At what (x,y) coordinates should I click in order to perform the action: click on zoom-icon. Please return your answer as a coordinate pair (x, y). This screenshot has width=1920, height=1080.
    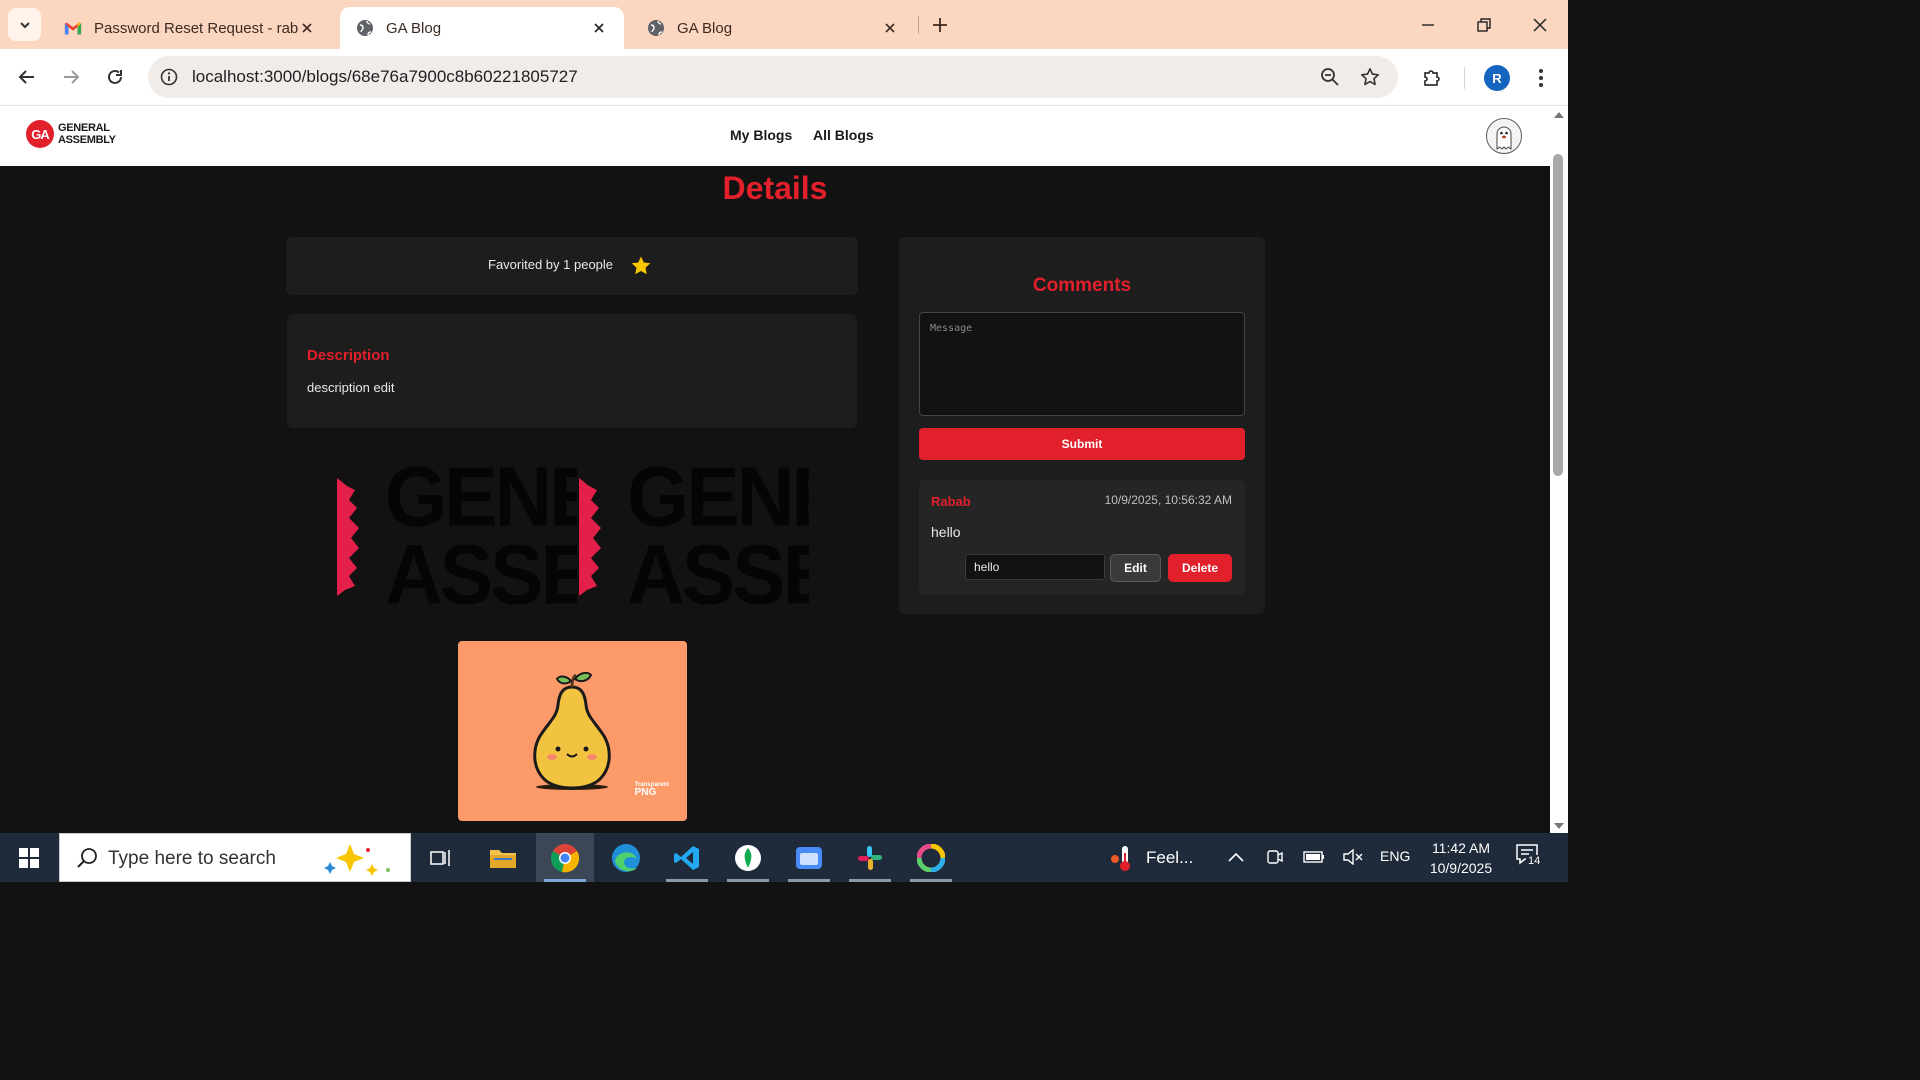
    Looking at the image, I should click on (1330, 77).